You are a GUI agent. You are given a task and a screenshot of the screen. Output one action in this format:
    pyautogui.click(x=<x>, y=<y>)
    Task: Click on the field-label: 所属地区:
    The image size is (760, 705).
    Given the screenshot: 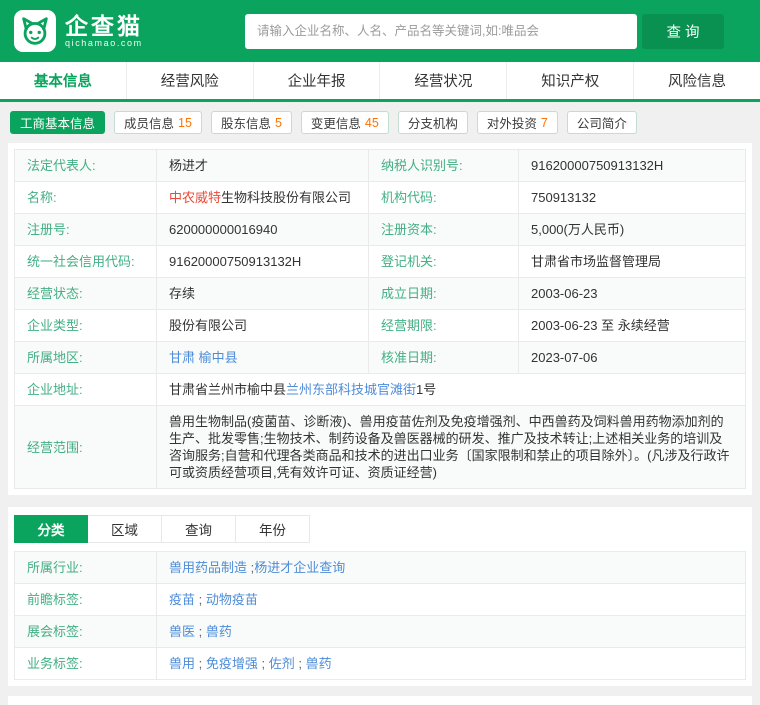 What is the action you would take?
    pyautogui.click(x=85, y=357)
    